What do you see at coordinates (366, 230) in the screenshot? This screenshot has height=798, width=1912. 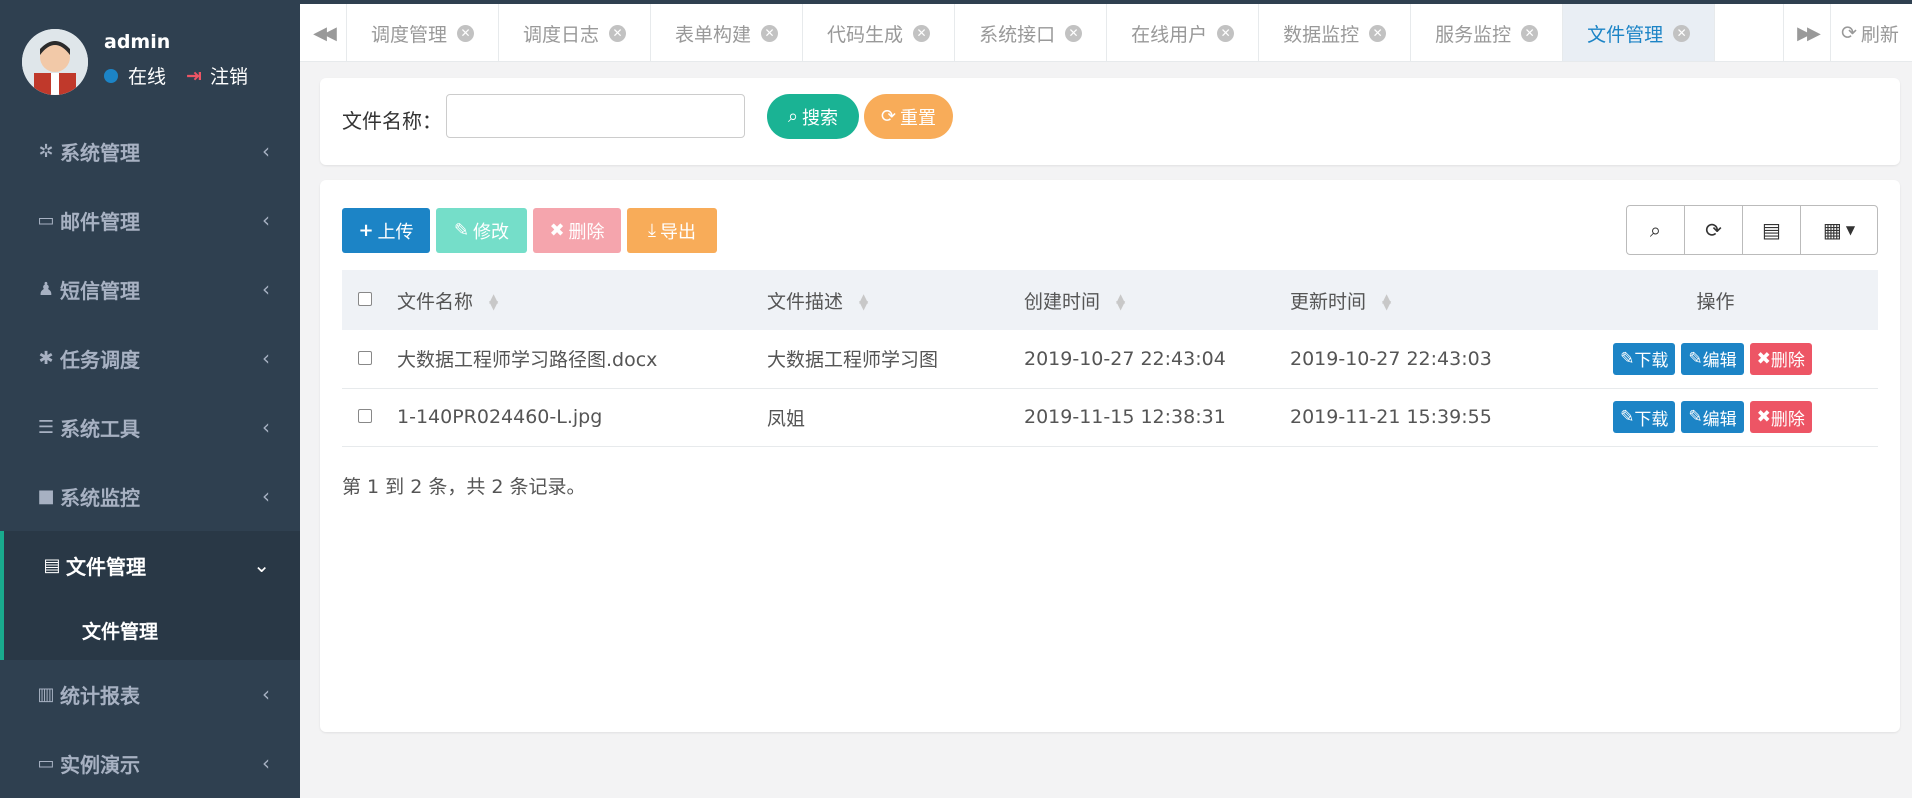 I see `plus-icon: +` at bounding box center [366, 230].